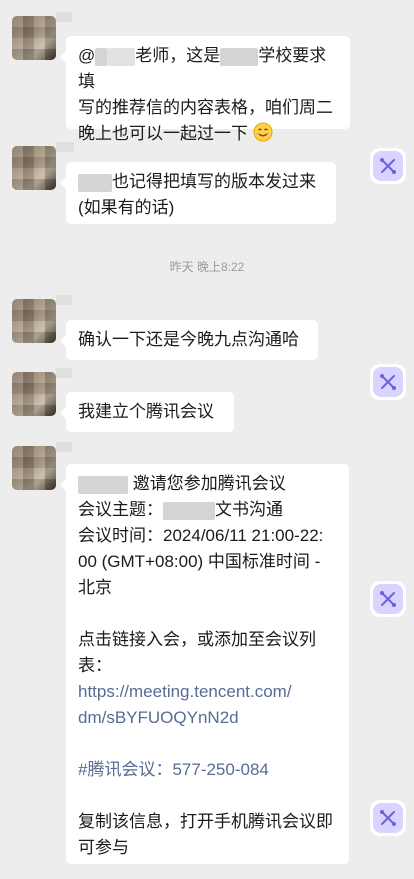 The width and height of the screenshot is (414, 879). I want to click on message-bubble: @ 老师，这是 学校要求填 写的推荐信的内容表格，咱们周二 晚上也可以一起过一下, so click(205, 89).